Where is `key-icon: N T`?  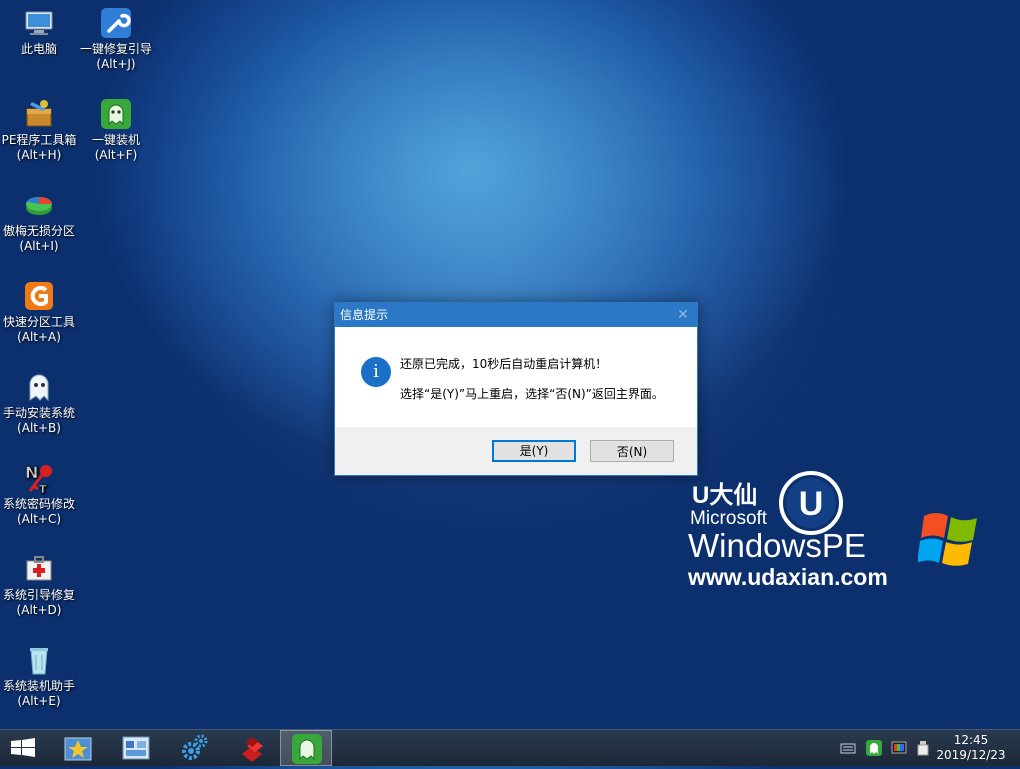 key-icon: N T is located at coordinates (38, 479).